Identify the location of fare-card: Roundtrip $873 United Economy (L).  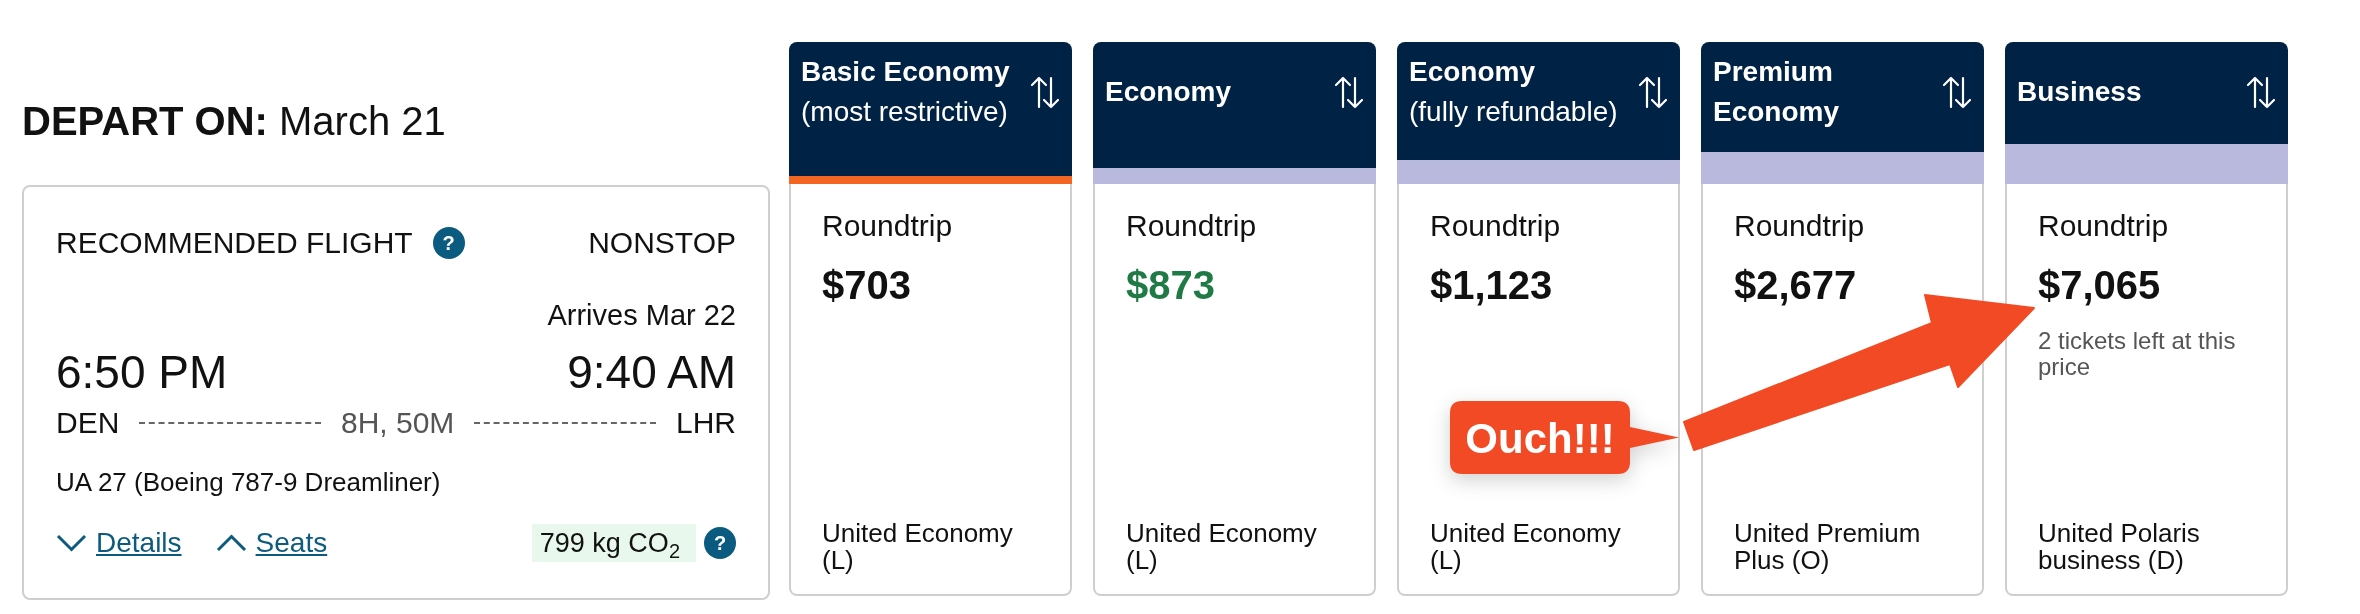
(1234, 390).